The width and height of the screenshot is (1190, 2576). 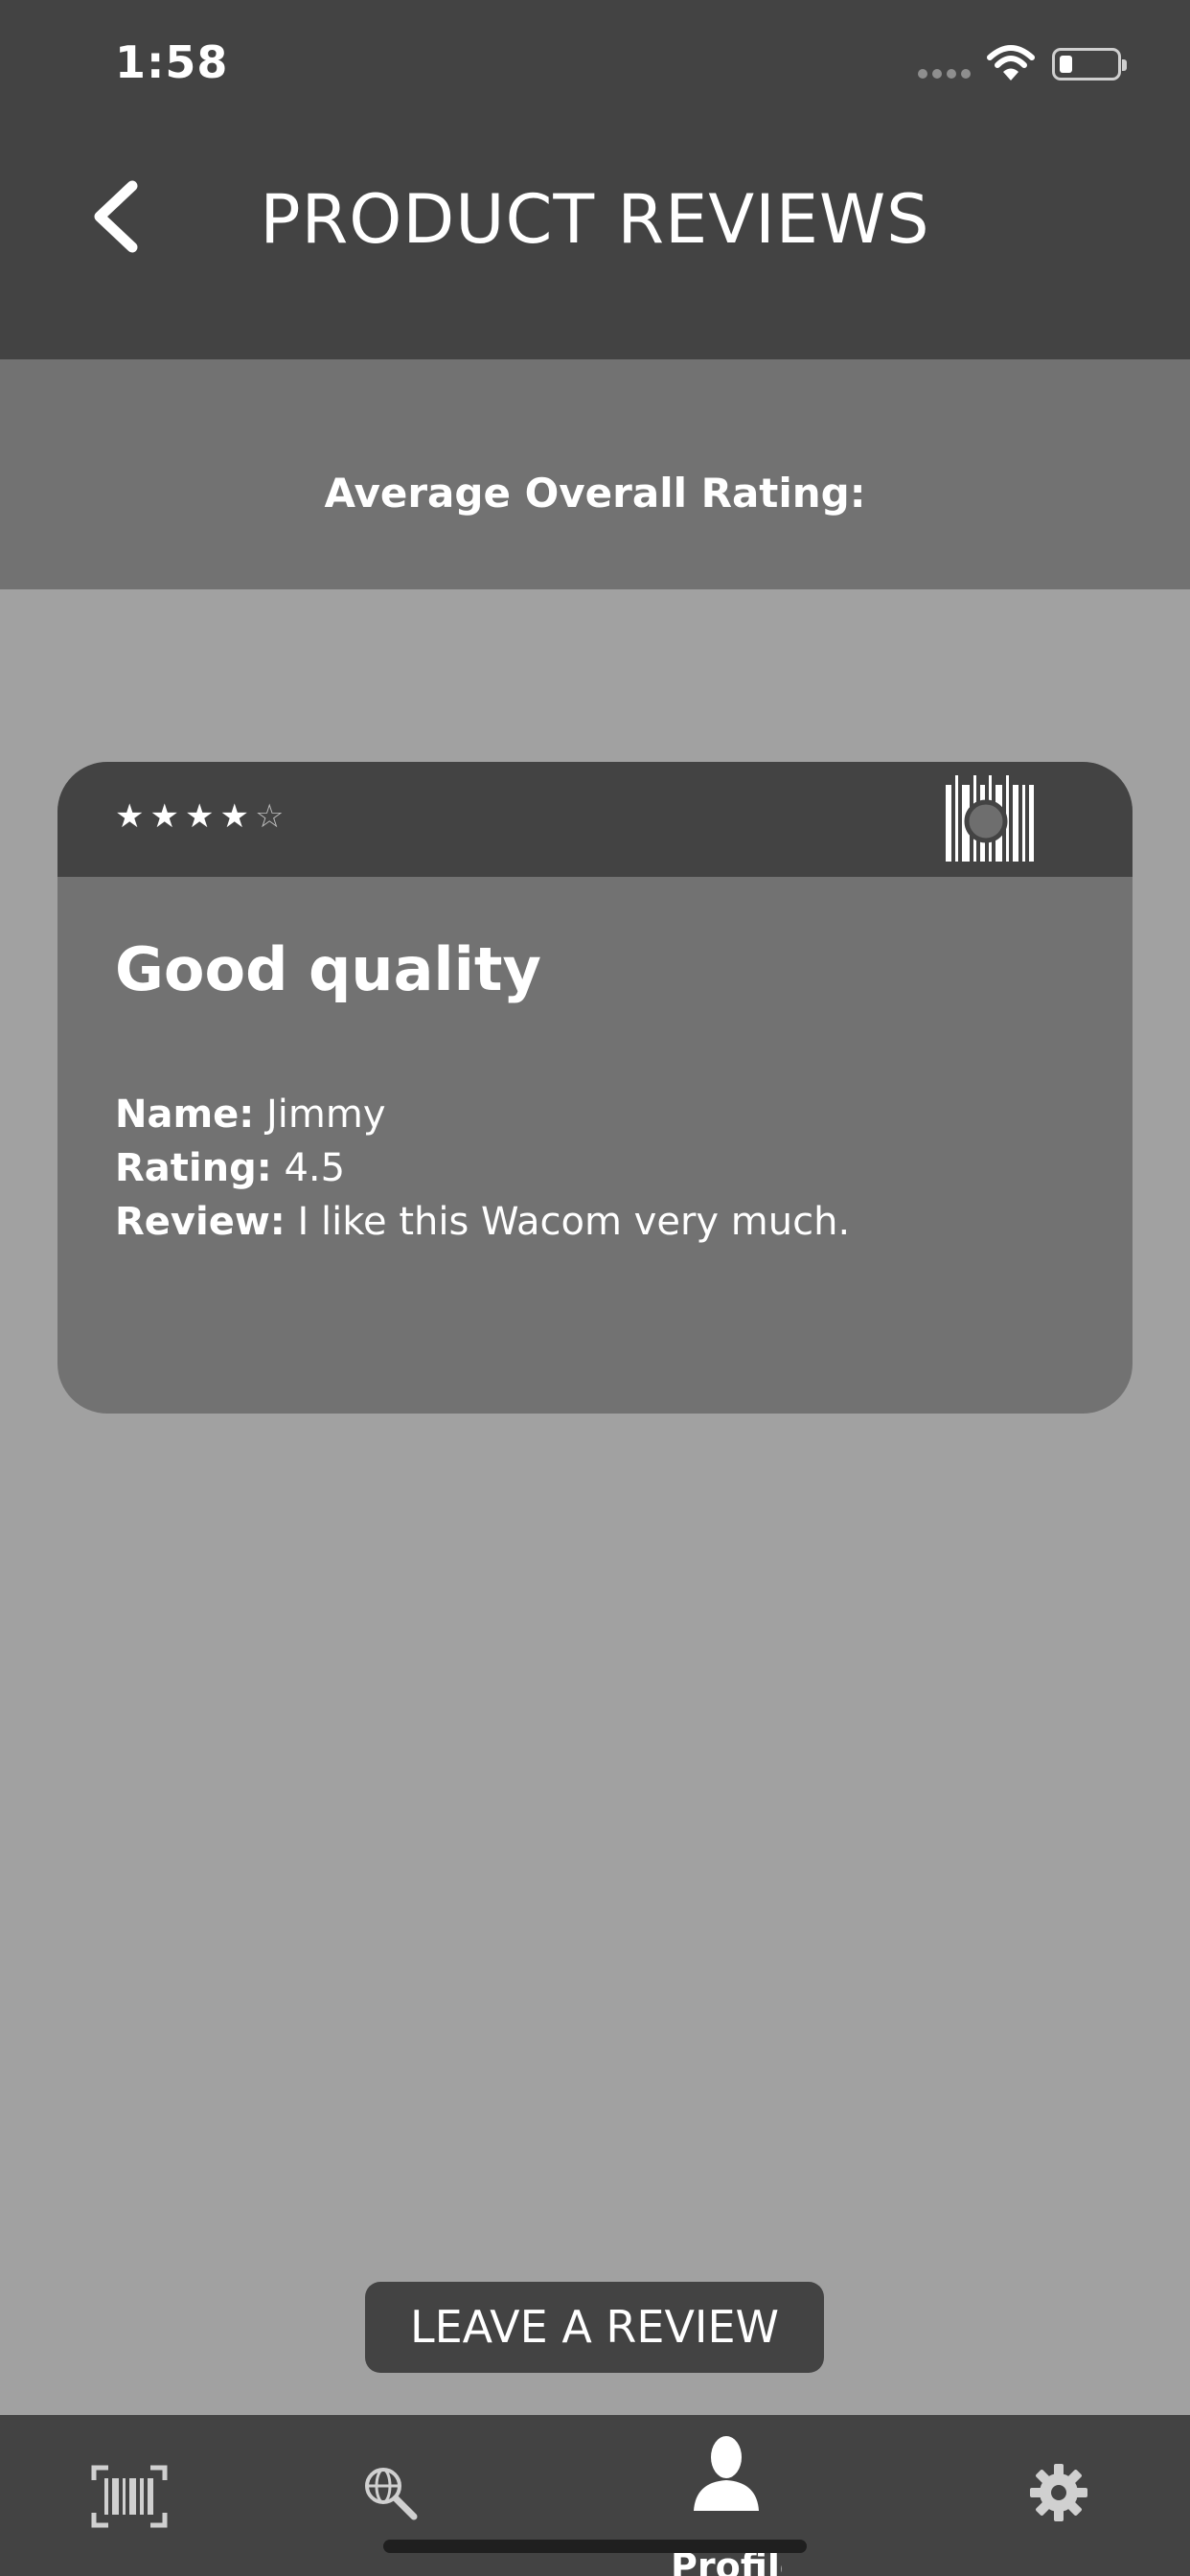 What do you see at coordinates (594, 2327) in the screenshot?
I see `leave-review-button: LEAVE A REVIEW` at bounding box center [594, 2327].